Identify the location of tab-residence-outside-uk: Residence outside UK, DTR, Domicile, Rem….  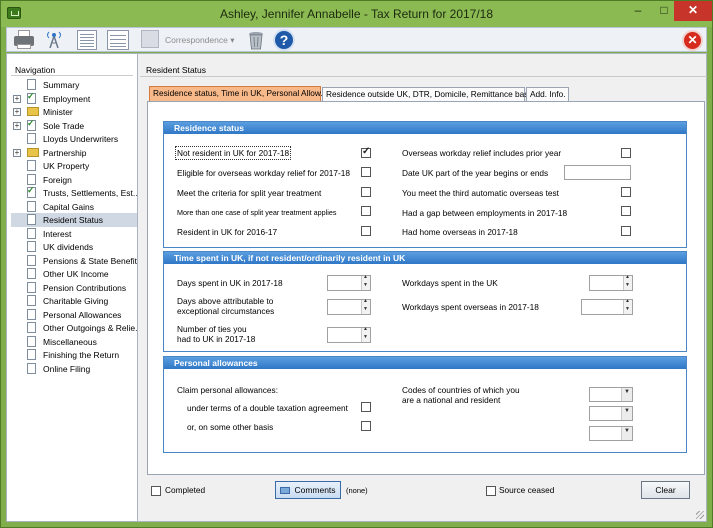
(428, 94).